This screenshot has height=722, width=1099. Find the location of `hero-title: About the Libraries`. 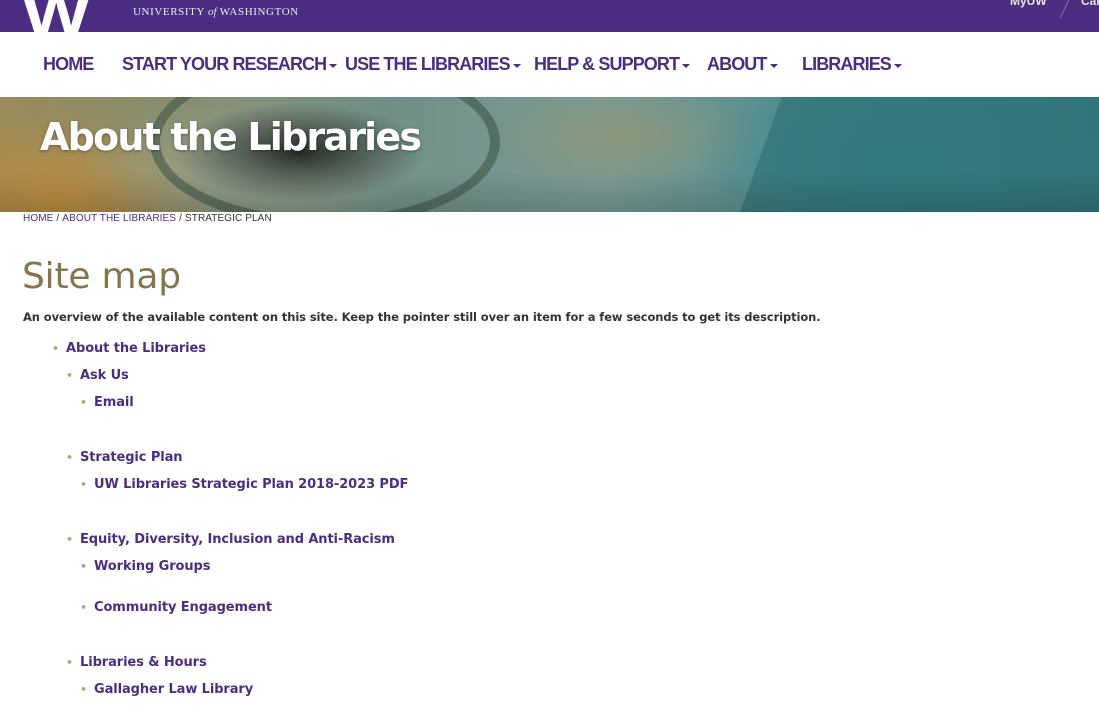

hero-title: About the Libraries is located at coordinates (231, 137).